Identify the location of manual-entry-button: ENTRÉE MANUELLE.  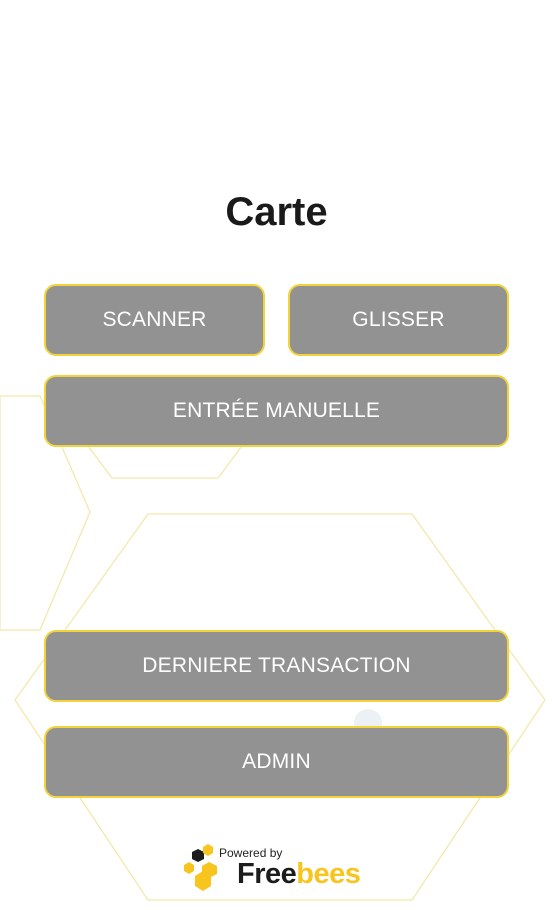
(276, 411).